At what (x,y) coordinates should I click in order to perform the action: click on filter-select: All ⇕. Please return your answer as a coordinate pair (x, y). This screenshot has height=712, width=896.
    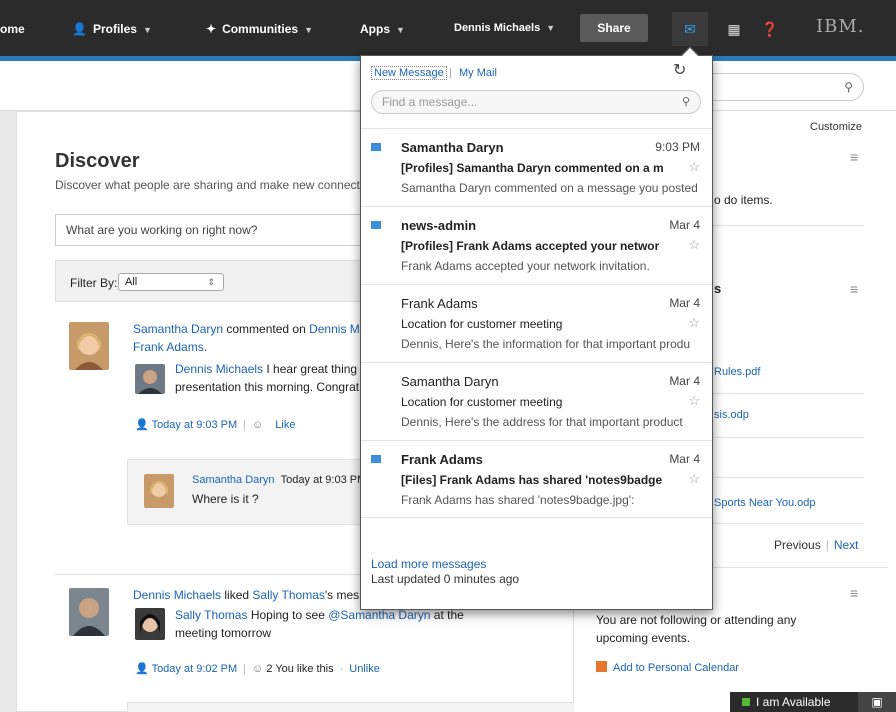
    Looking at the image, I should click on (171, 282).